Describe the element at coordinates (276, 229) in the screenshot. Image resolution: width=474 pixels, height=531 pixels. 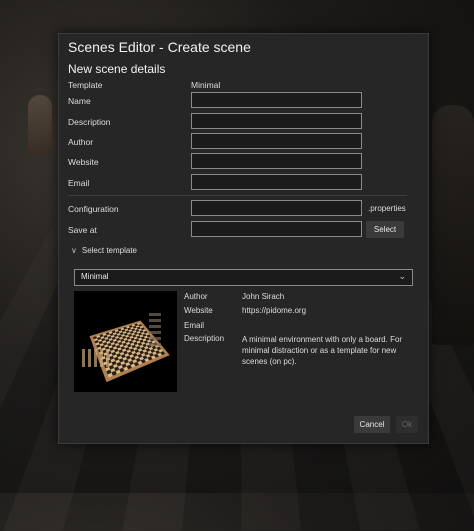
I see `save-at-field` at that location.